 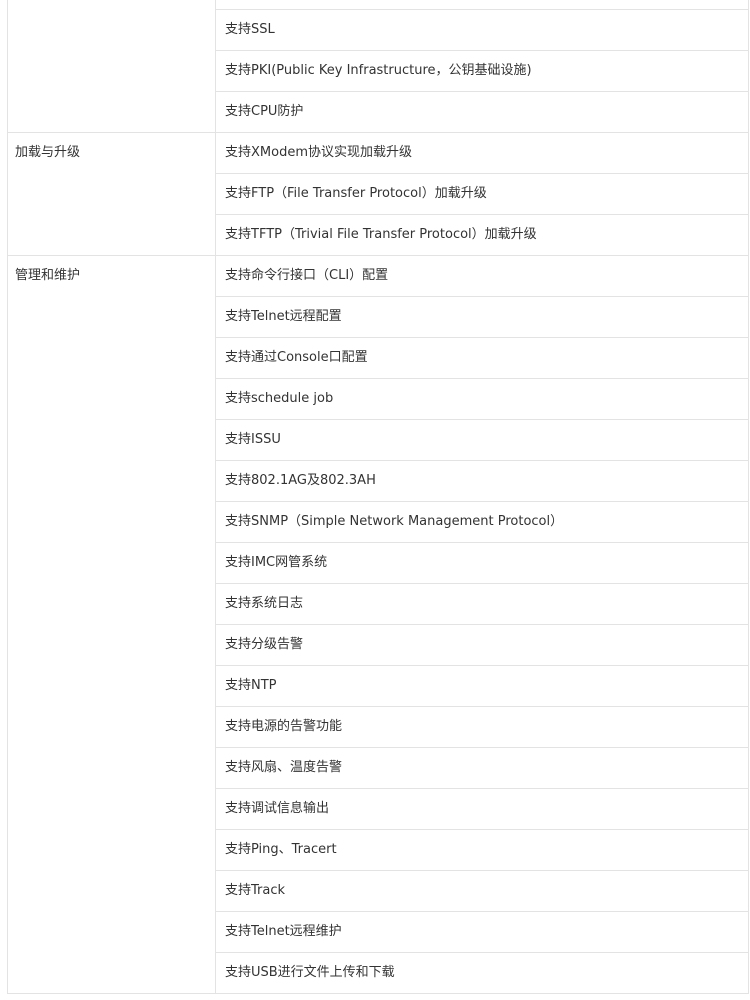 I want to click on feature-cell: 支持系统日志, so click(x=482, y=604).